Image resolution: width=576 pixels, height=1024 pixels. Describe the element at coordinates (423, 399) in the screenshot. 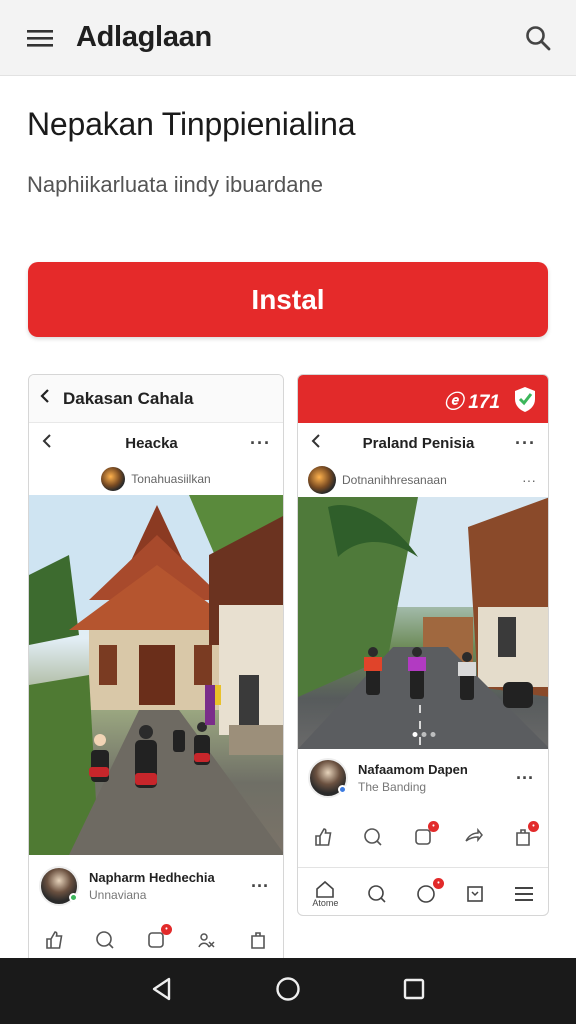

I see `screenshot-red-header: ⓔ 171` at that location.